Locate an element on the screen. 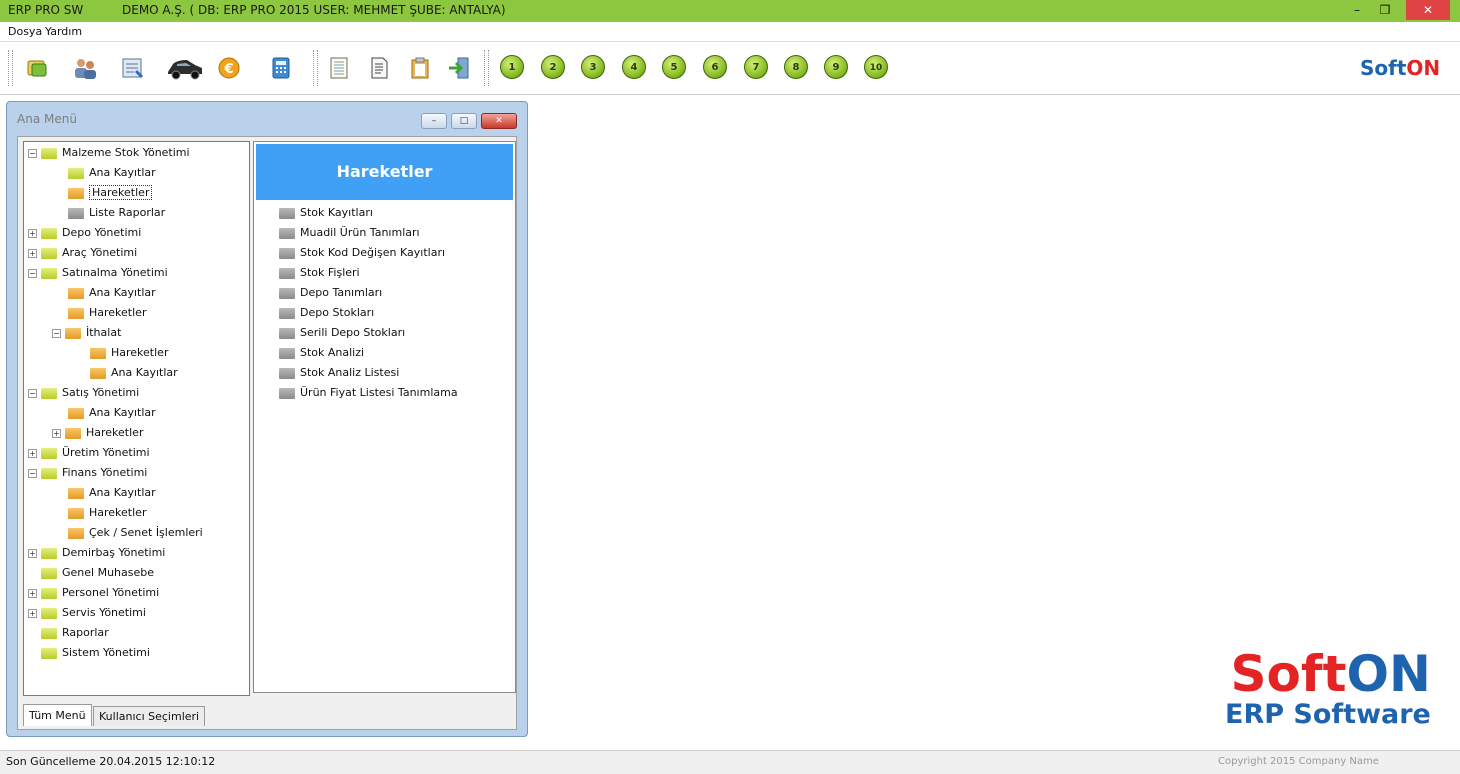  clipboard-icon is located at coordinates (420, 68).